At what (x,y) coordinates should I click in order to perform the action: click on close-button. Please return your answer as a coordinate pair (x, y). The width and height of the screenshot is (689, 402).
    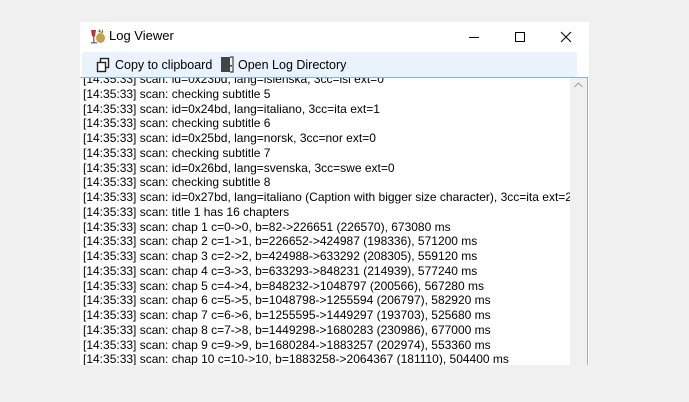
    Looking at the image, I should click on (566, 36).